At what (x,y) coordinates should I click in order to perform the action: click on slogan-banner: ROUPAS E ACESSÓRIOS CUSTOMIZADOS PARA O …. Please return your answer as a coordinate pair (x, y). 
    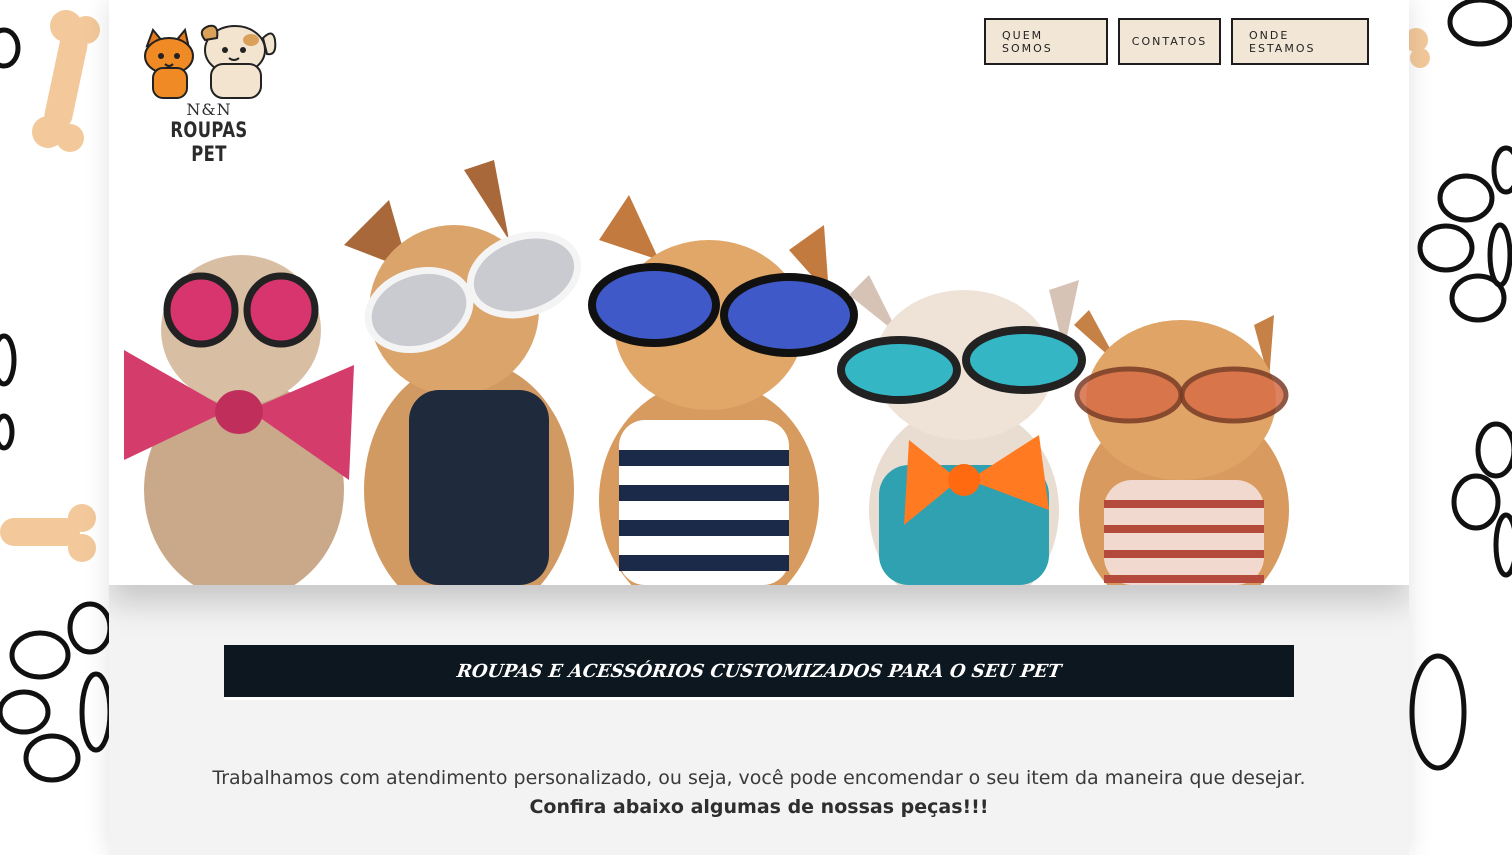
    Looking at the image, I should click on (759, 672).